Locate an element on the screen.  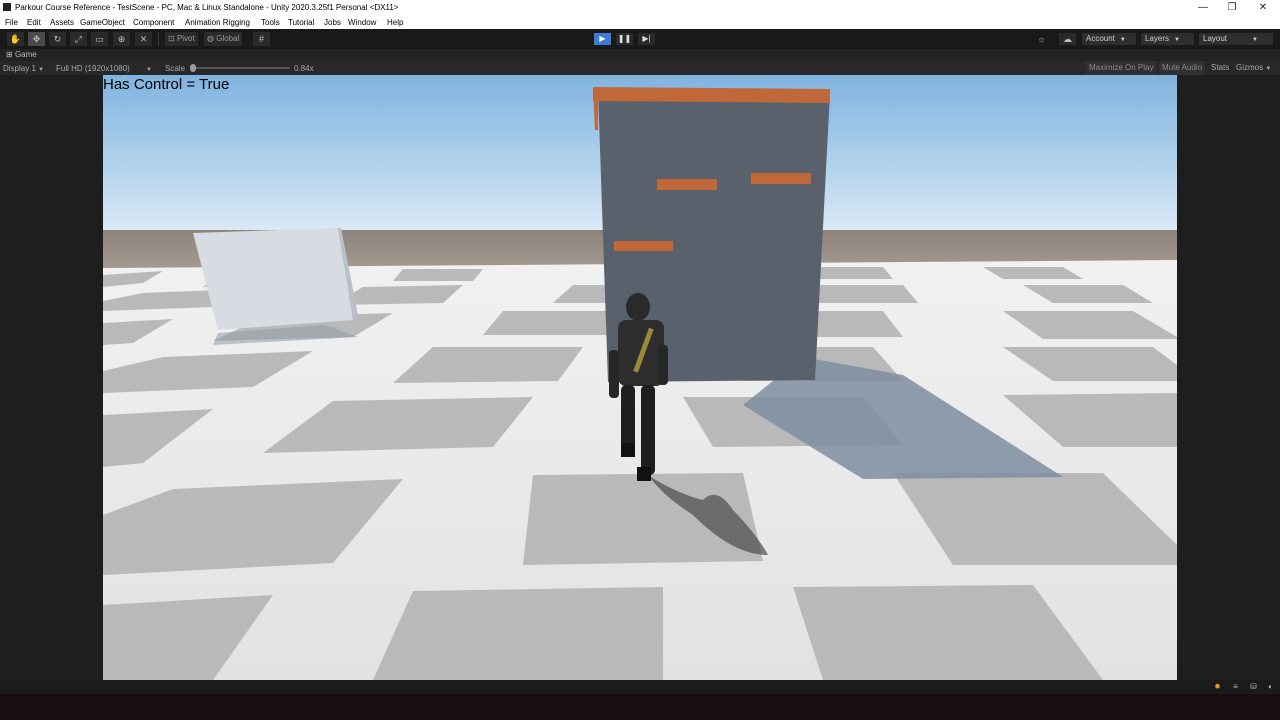
menu-tools: Tools is located at coordinates (270, 22).